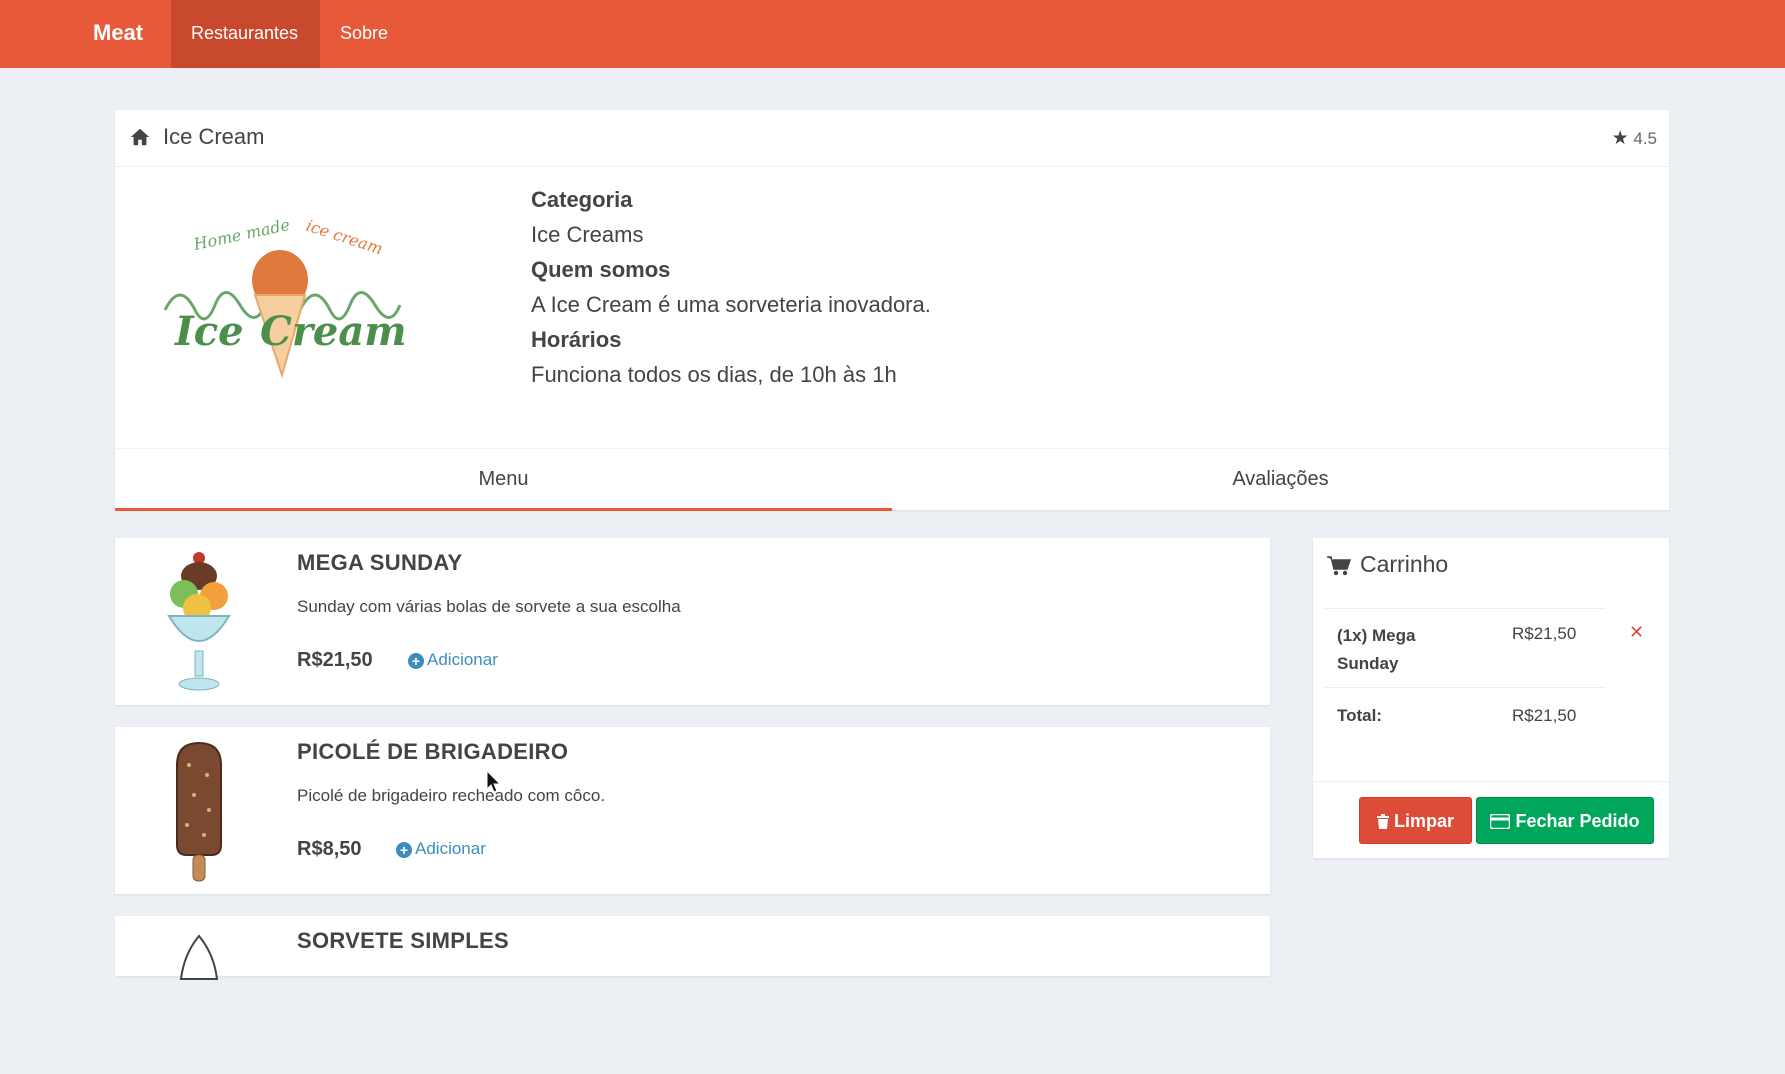  Describe the element at coordinates (692, 948) in the screenshot. I see `menu-item: SORVETE SIMPLES` at that location.